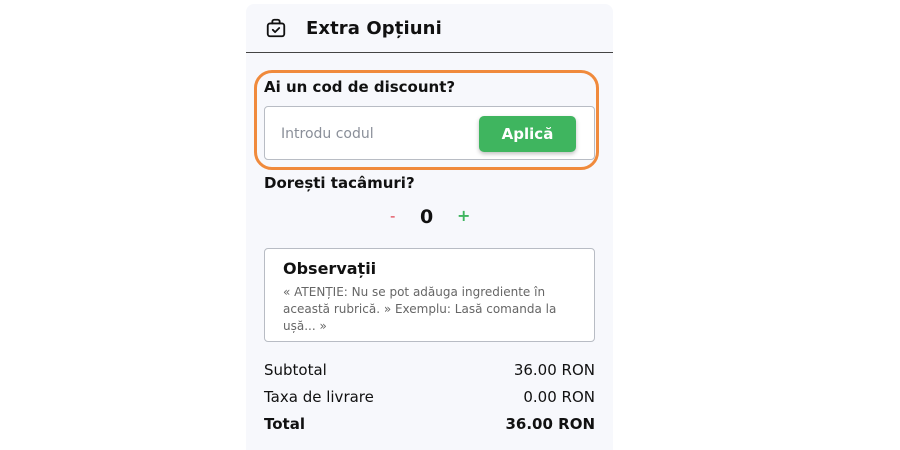 The height and width of the screenshot is (450, 900). I want to click on total-label: Total, so click(284, 423).